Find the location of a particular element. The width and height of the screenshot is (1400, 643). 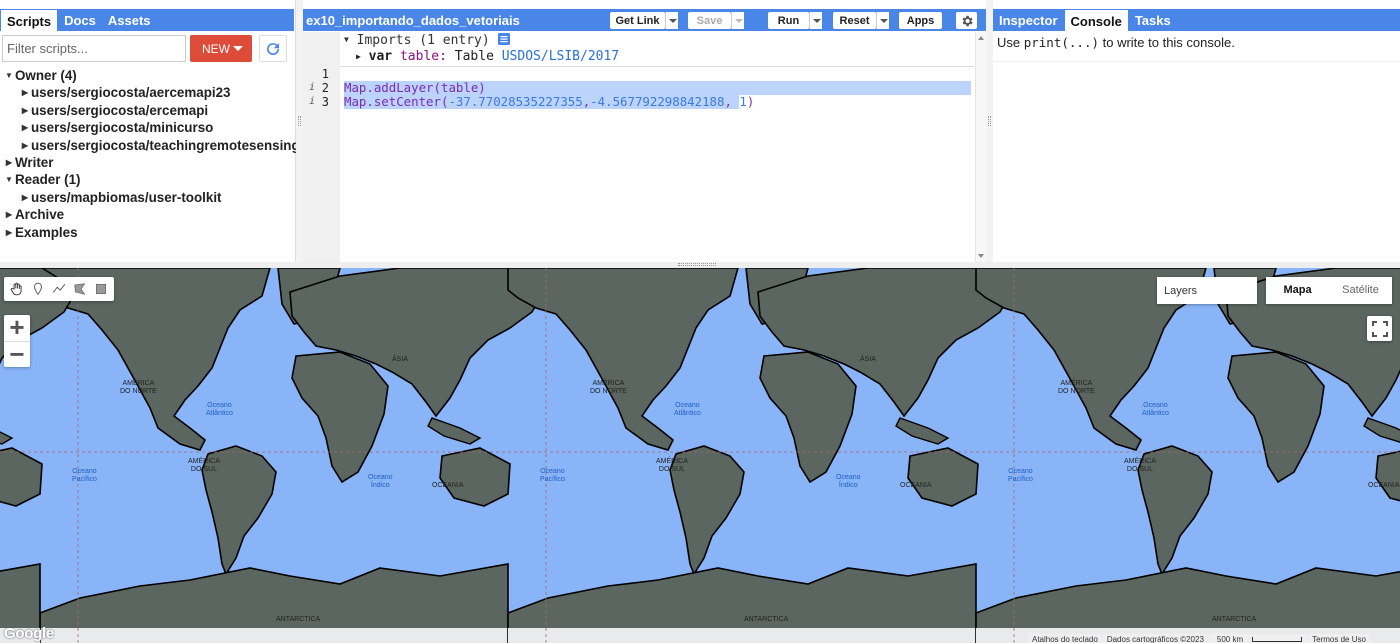

zoom-out-button: − is located at coordinates (17, 354).